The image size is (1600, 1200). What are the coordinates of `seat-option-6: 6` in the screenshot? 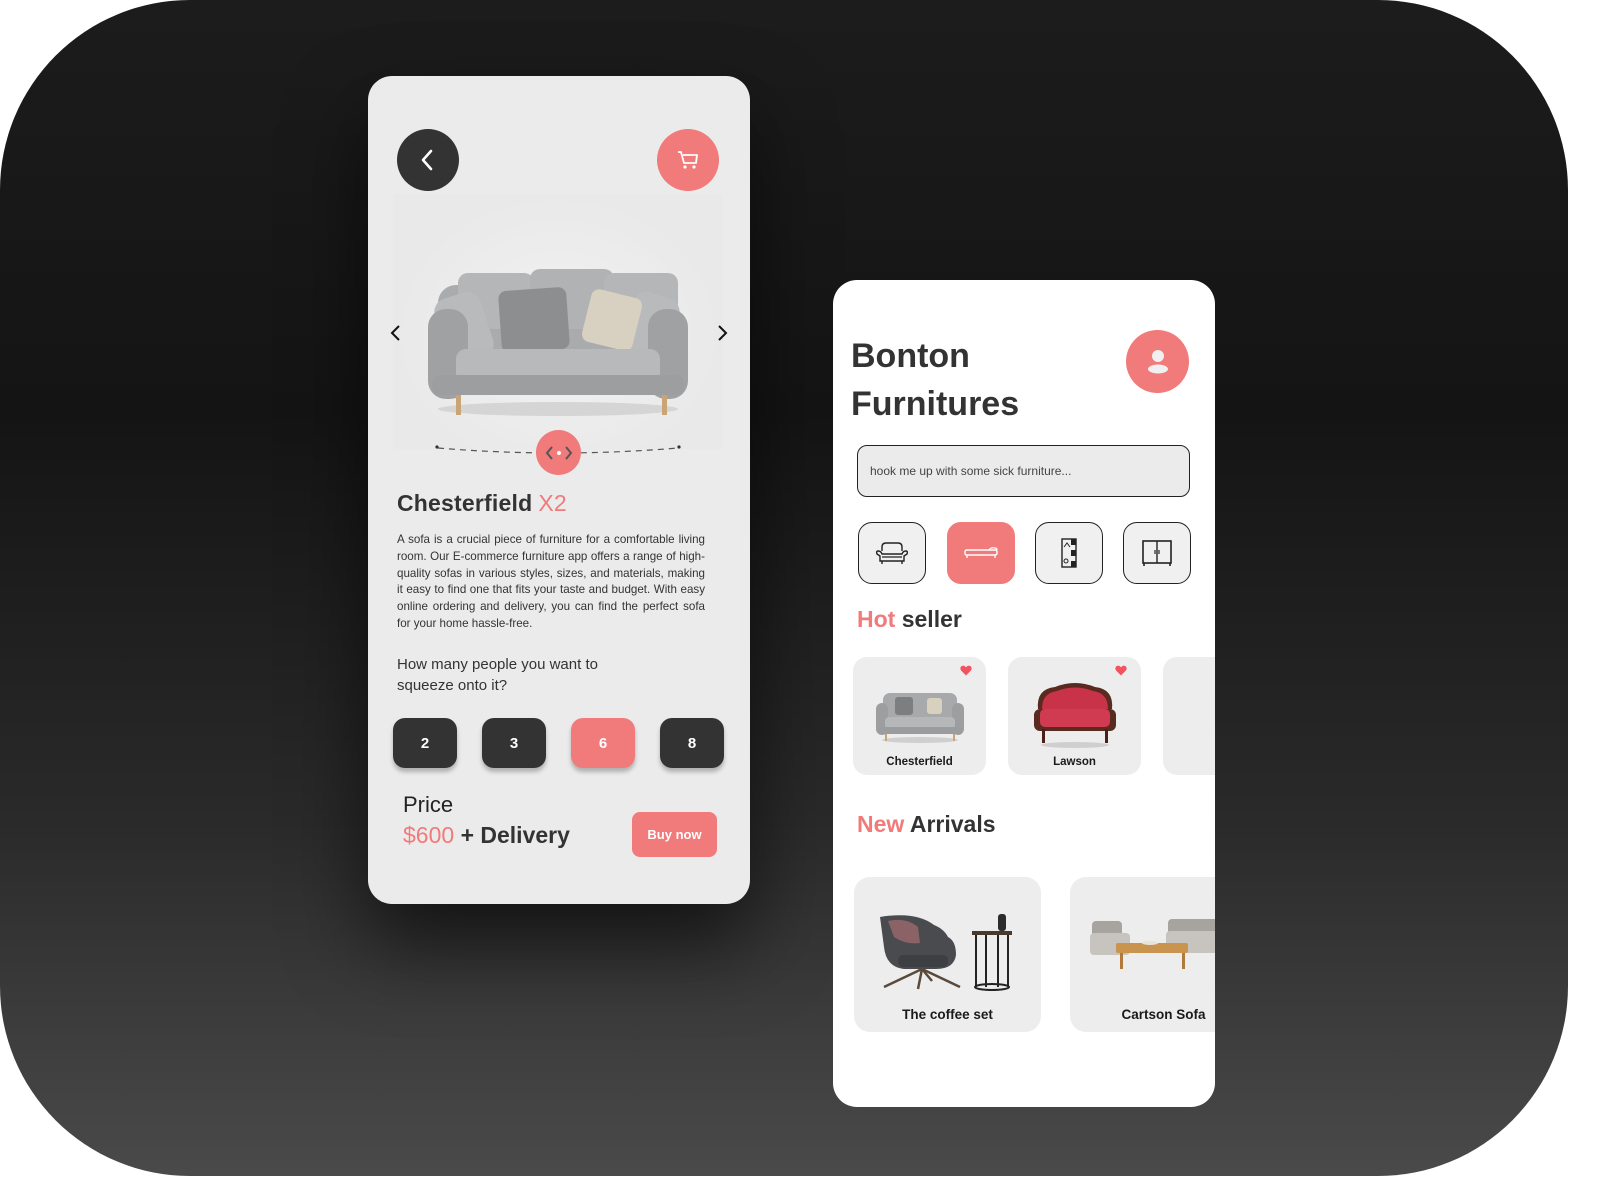 It's located at (603, 743).